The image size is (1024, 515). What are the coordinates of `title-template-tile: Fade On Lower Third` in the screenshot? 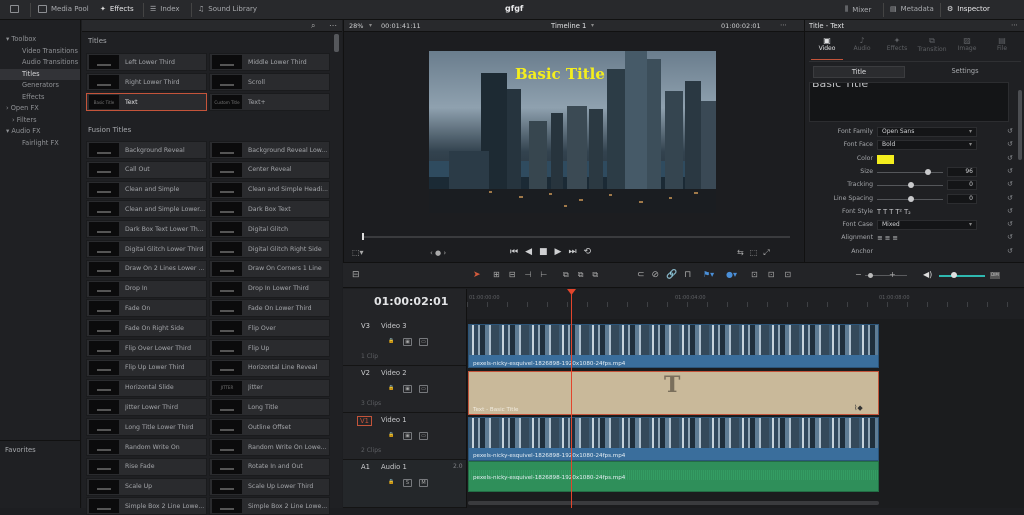 It's located at (269, 308).